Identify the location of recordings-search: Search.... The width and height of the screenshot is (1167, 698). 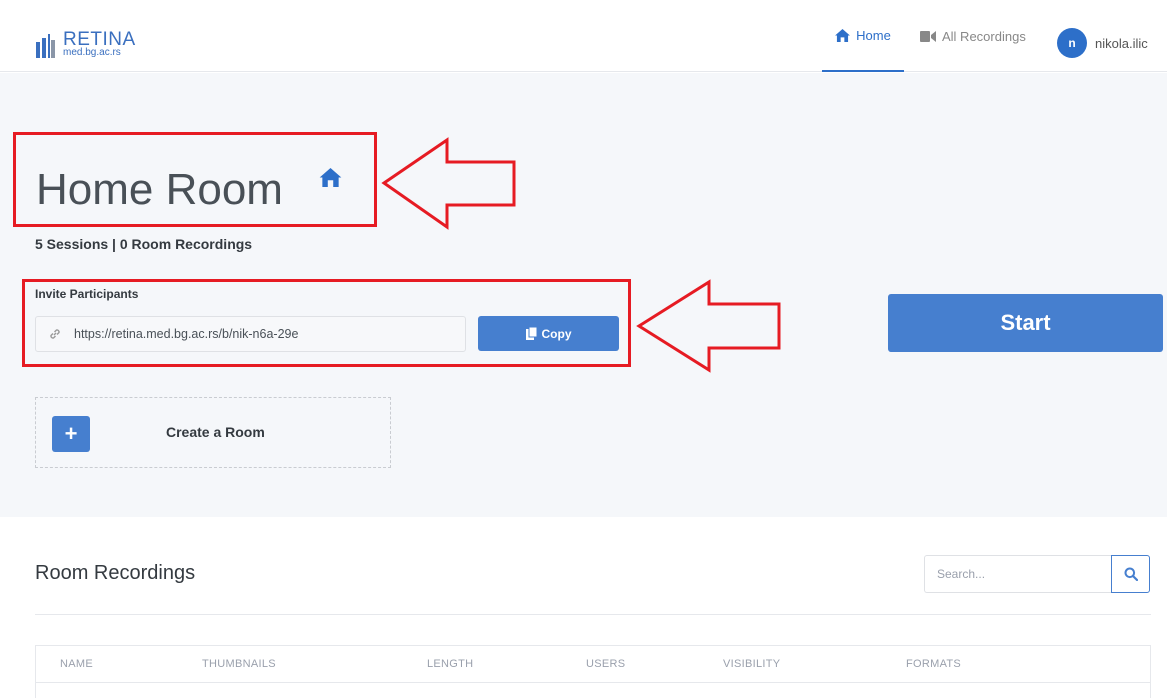
(1037, 574).